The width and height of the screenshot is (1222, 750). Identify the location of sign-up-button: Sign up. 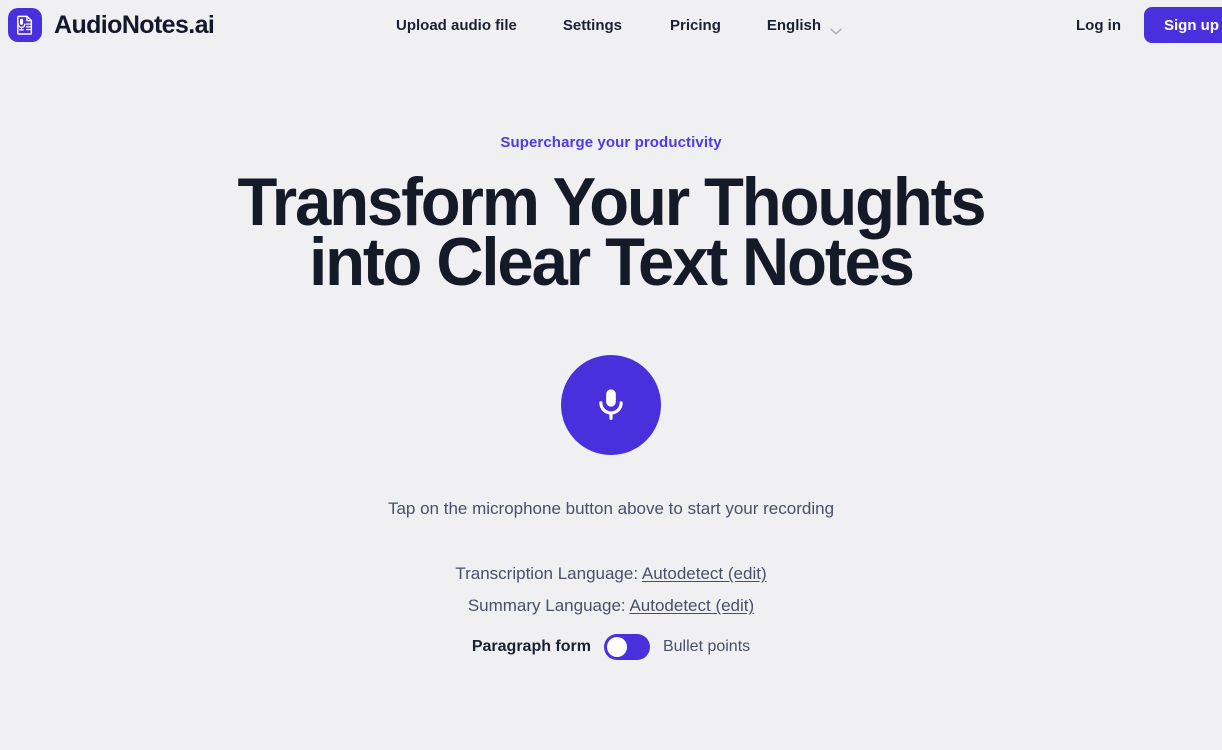
(1183, 25).